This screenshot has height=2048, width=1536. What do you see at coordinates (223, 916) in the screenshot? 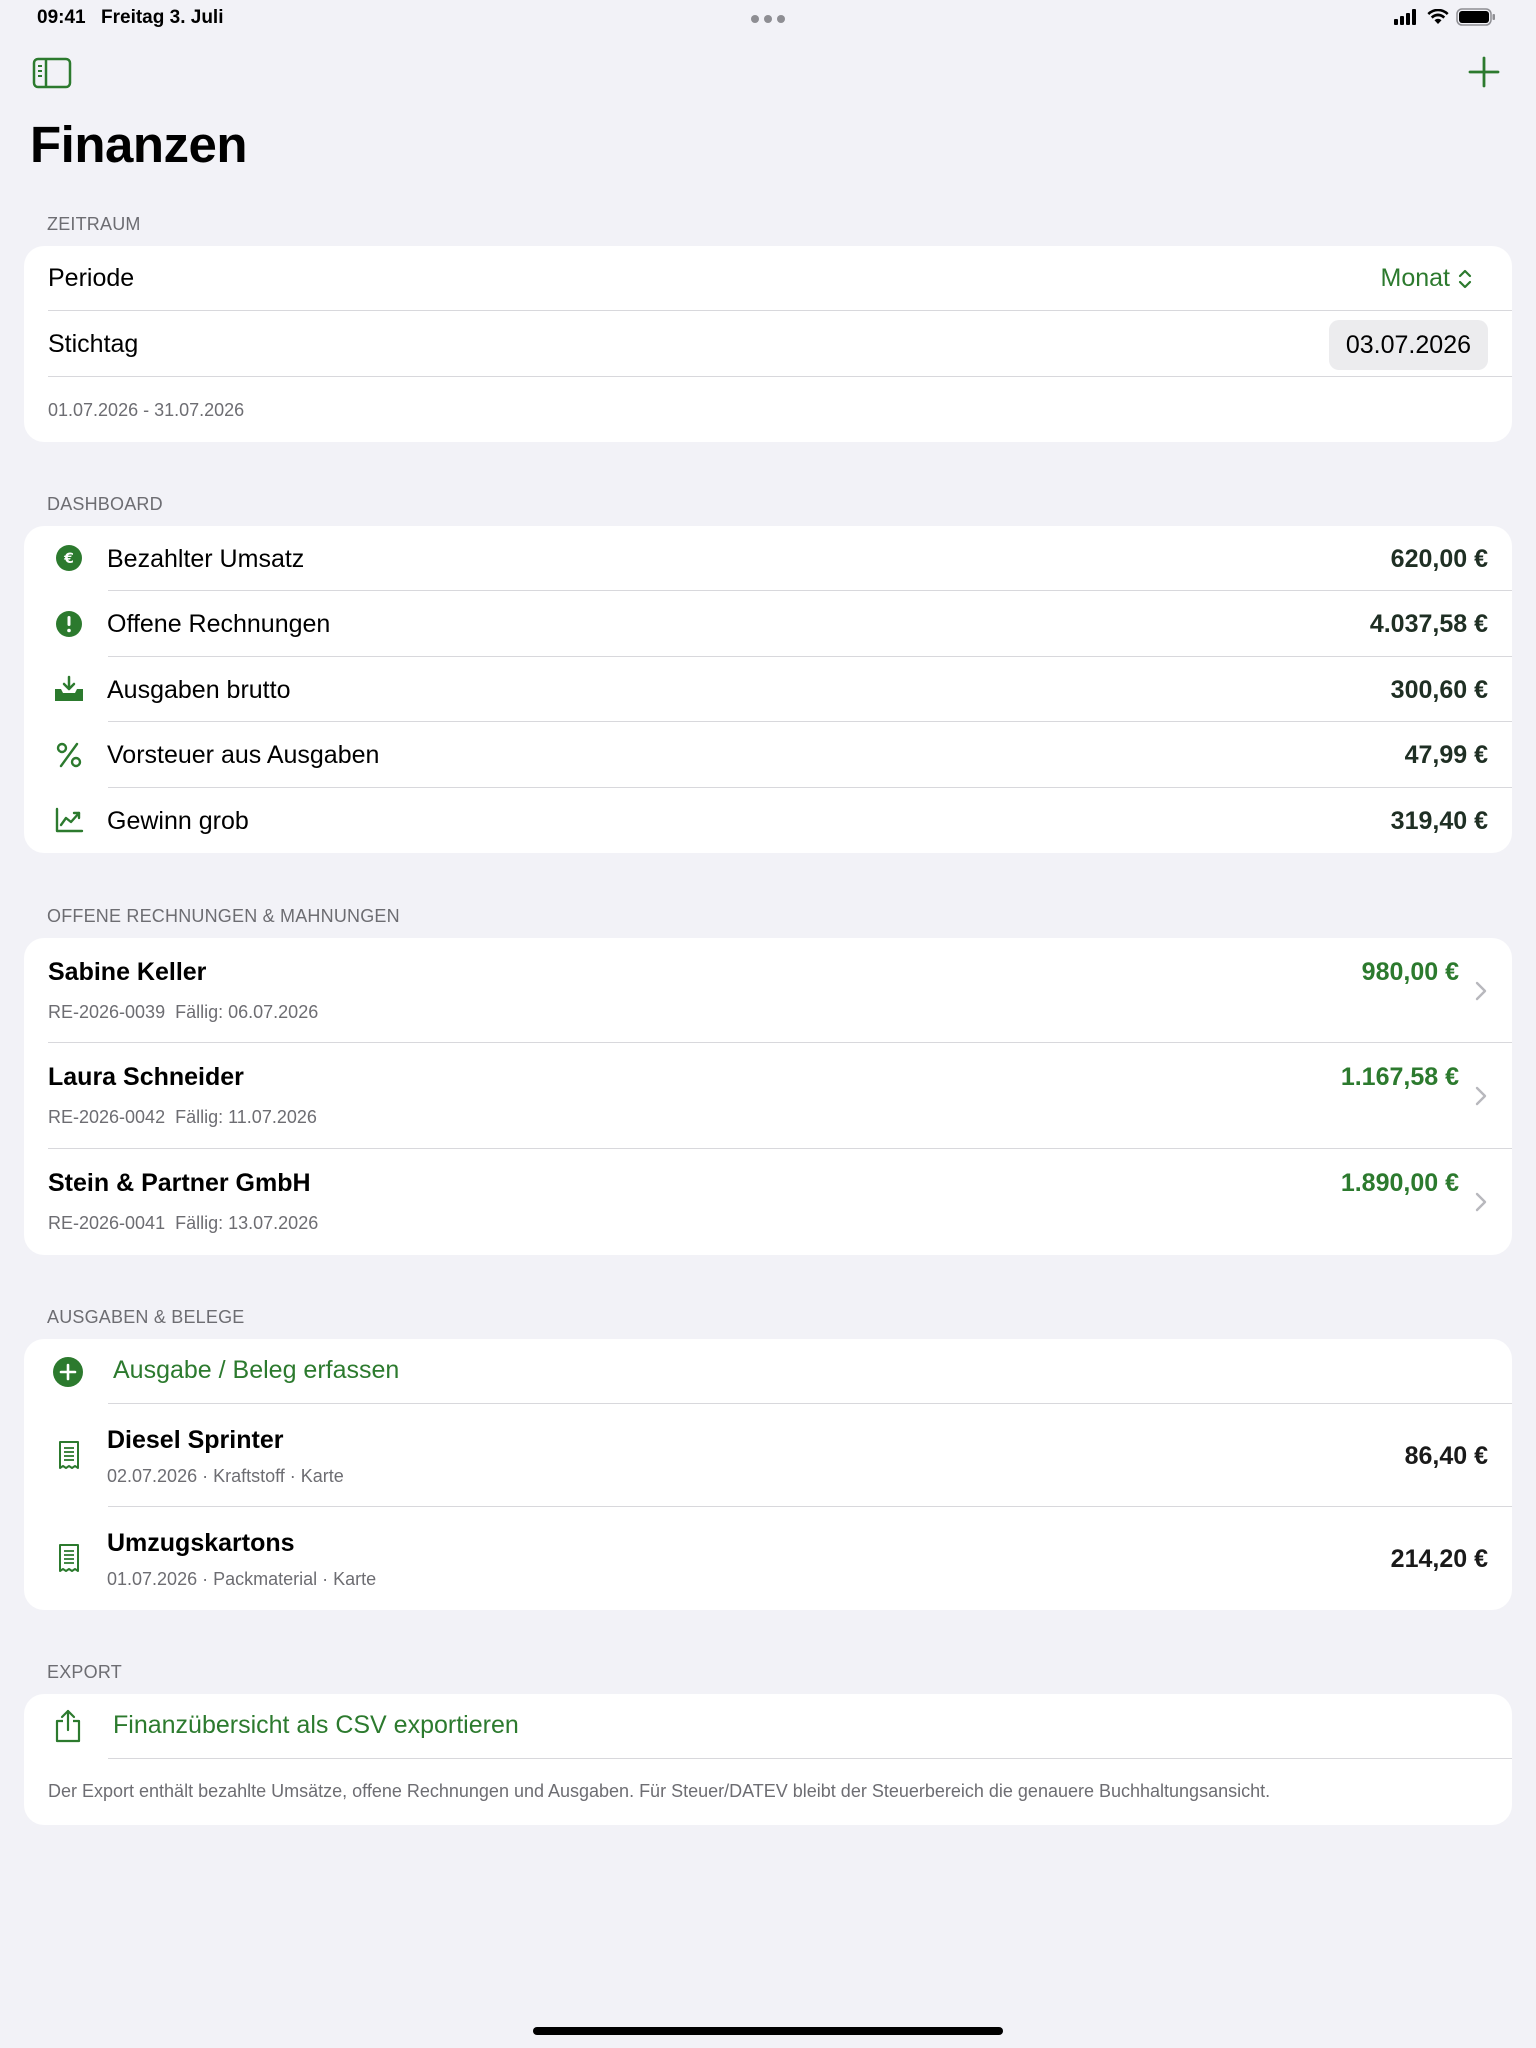
I see `section-header-invoices: OFFENE RECHNUNGEN & MAHNUNGEN` at bounding box center [223, 916].